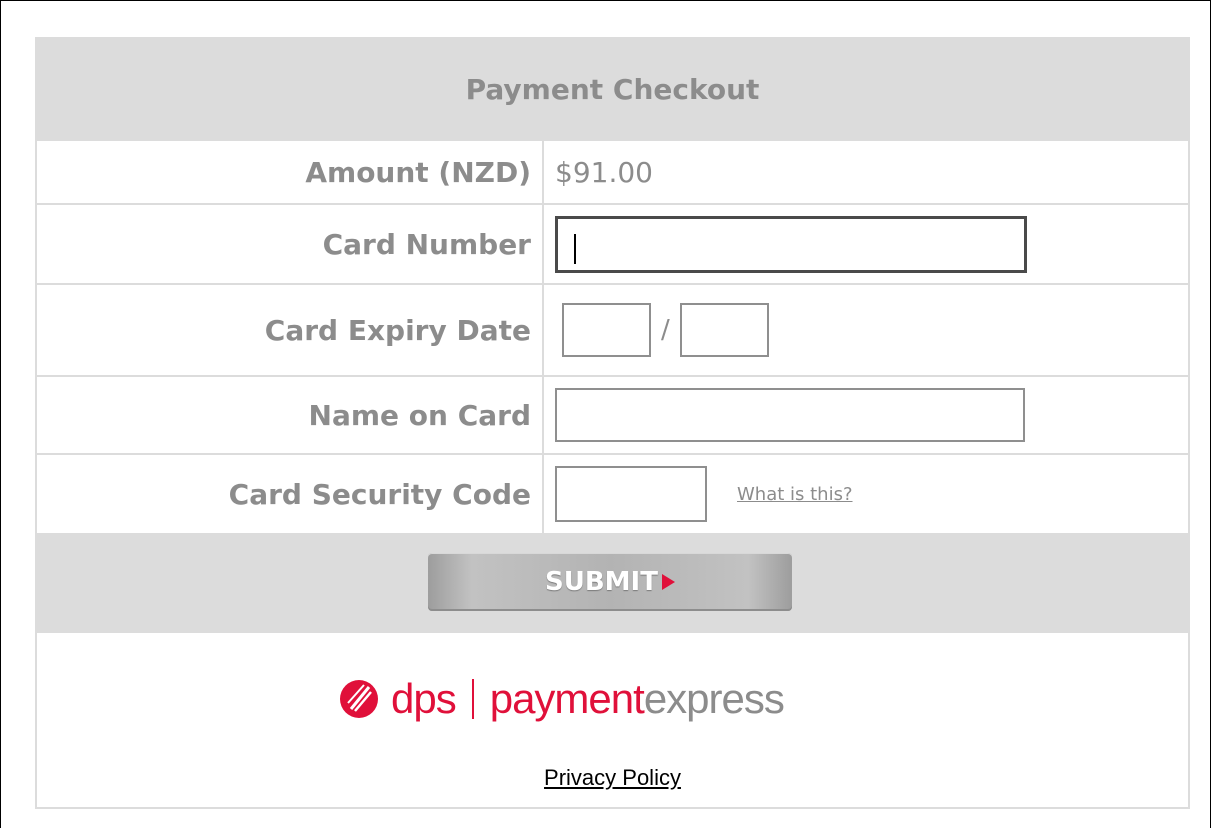  I want to click on logo-express-text: express, so click(714, 698).